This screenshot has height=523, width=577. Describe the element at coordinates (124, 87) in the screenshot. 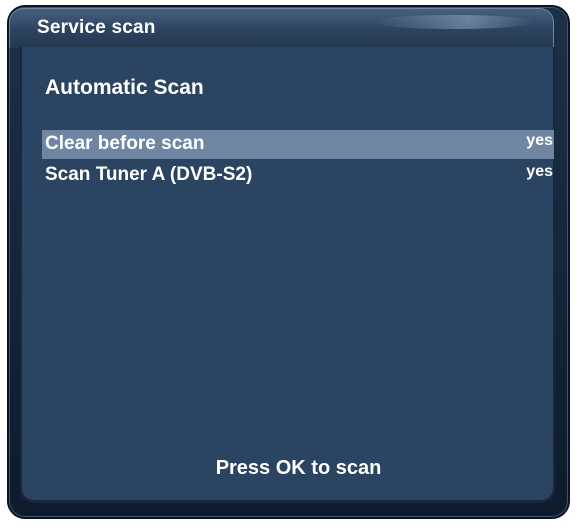

I see `page-heading: Automatic Scan` at that location.